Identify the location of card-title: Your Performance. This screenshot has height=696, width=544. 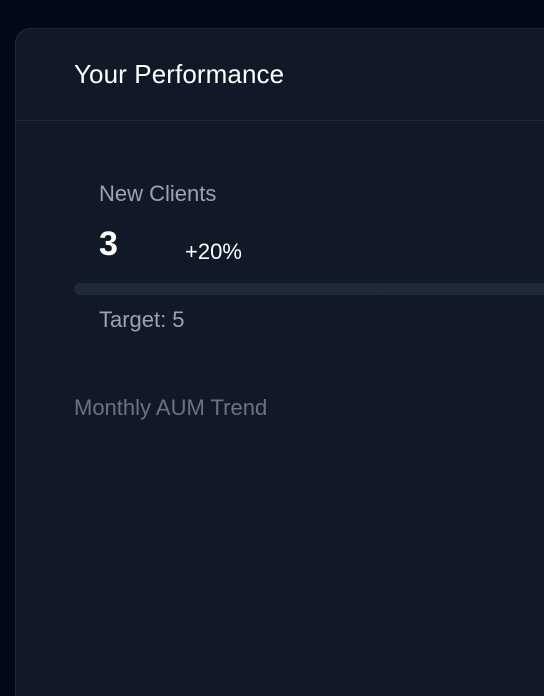
(179, 74).